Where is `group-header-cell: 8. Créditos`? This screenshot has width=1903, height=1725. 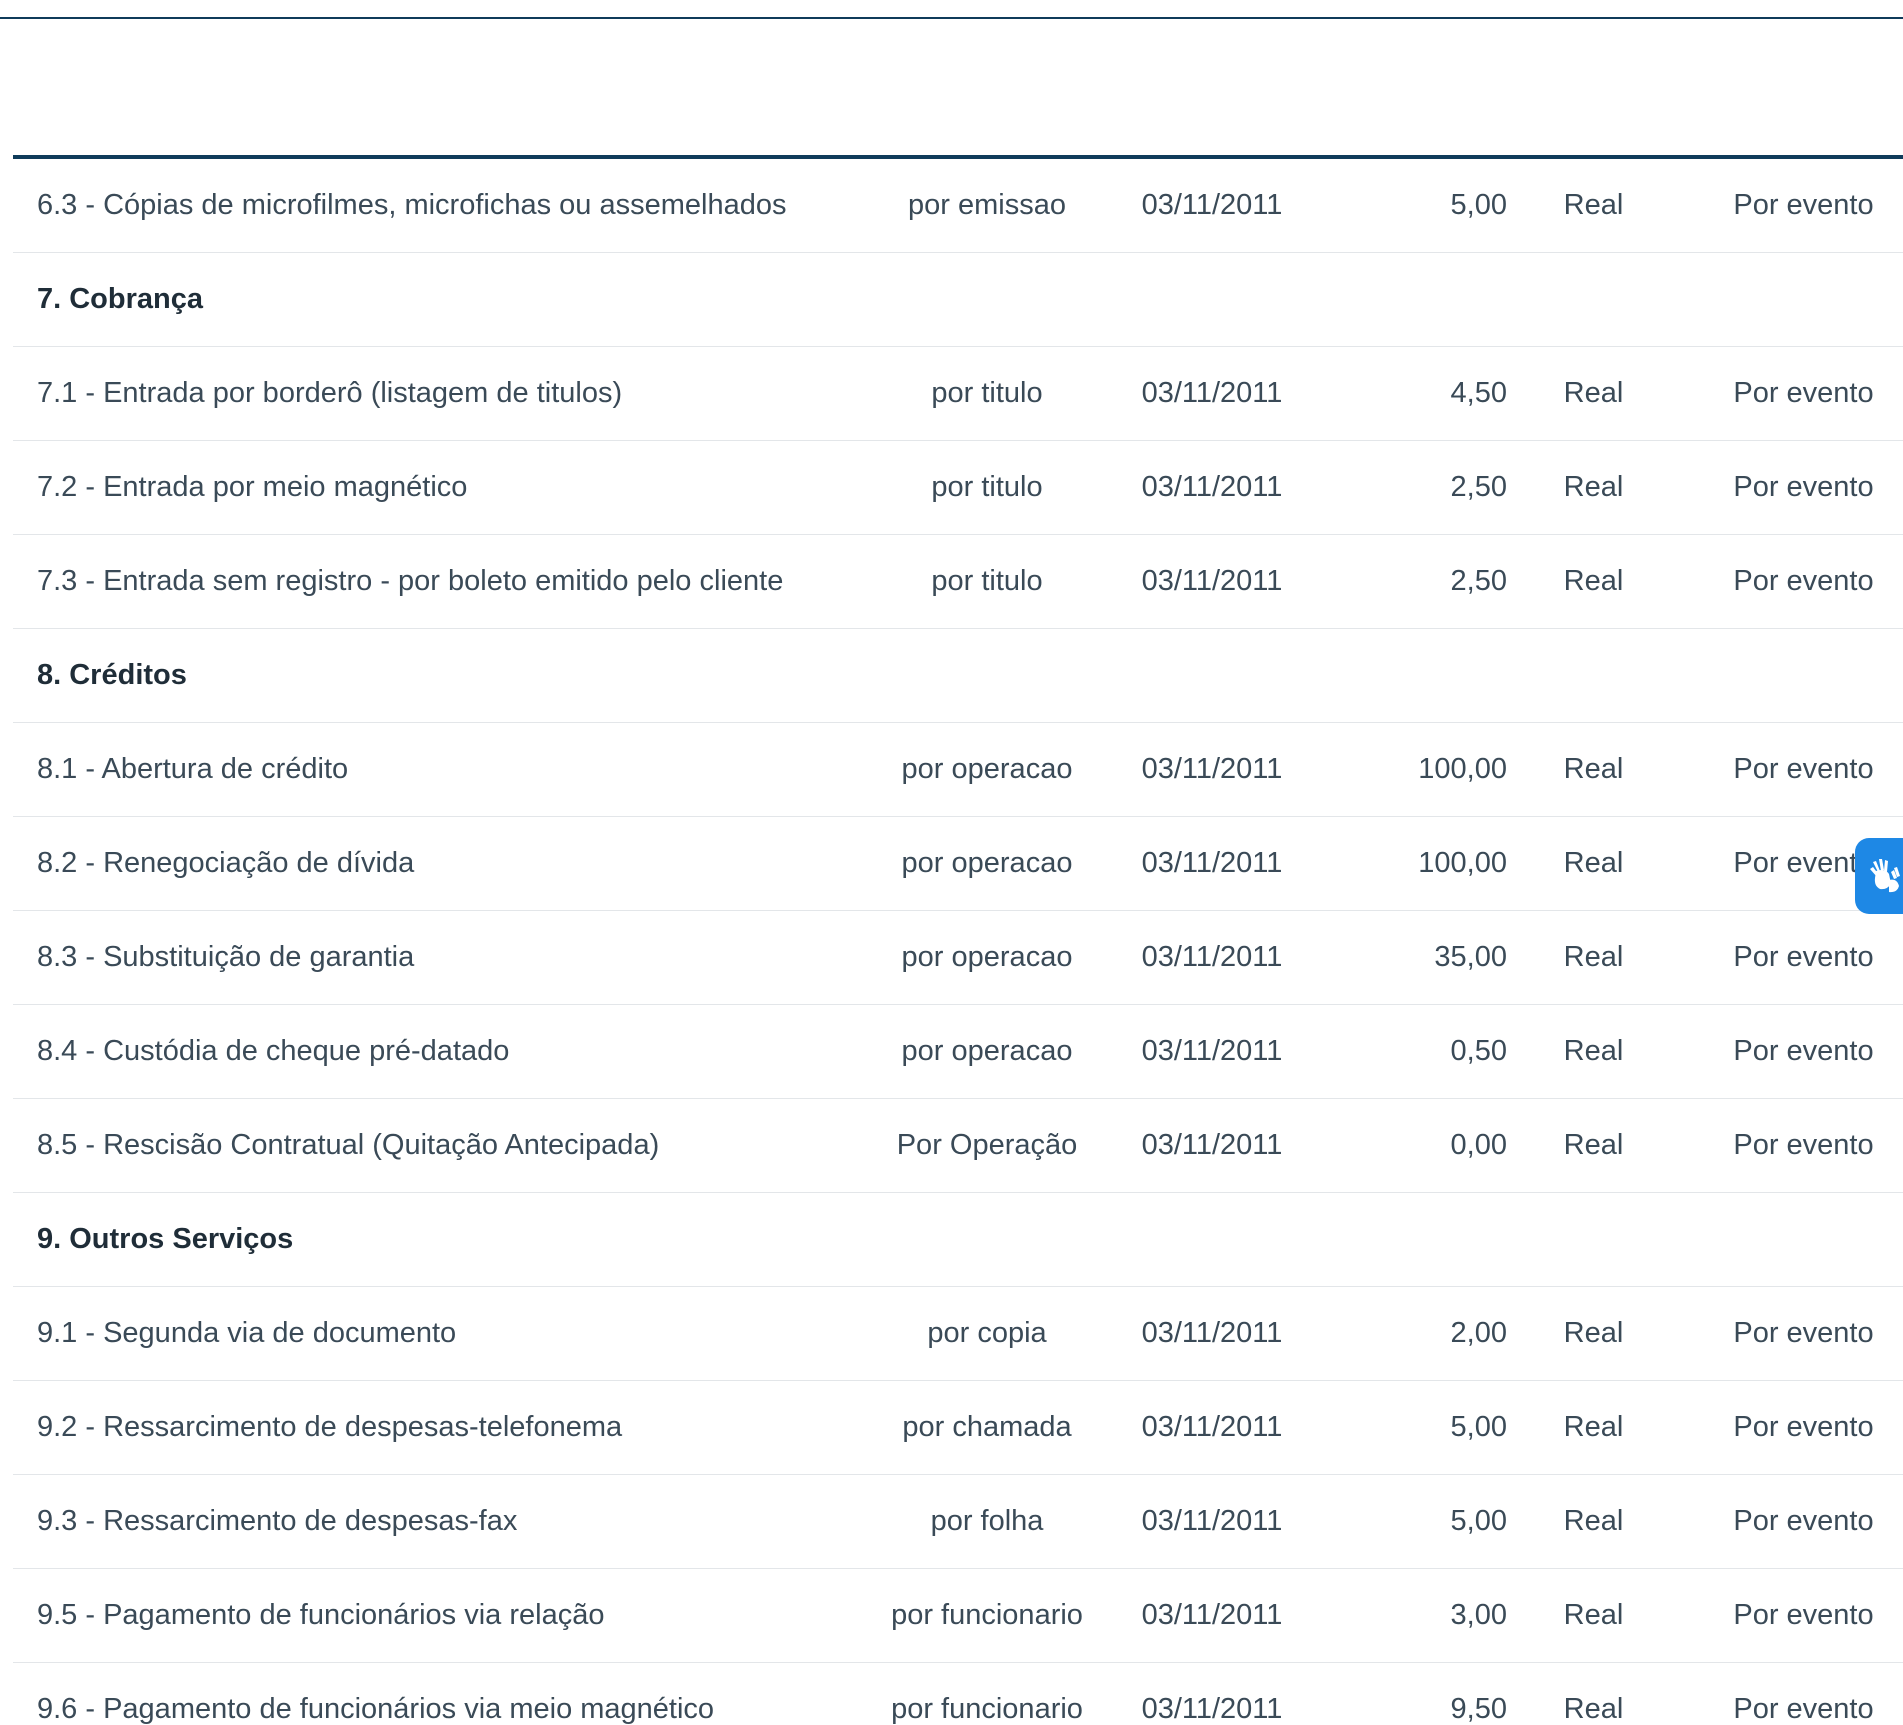 group-header-cell: 8. Créditos is located at coordinates (958, 675).